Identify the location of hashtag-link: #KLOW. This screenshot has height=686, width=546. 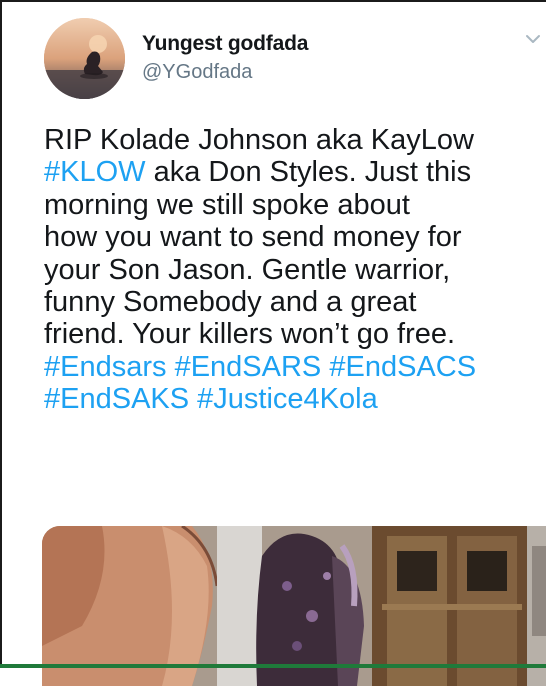
(95, 172).